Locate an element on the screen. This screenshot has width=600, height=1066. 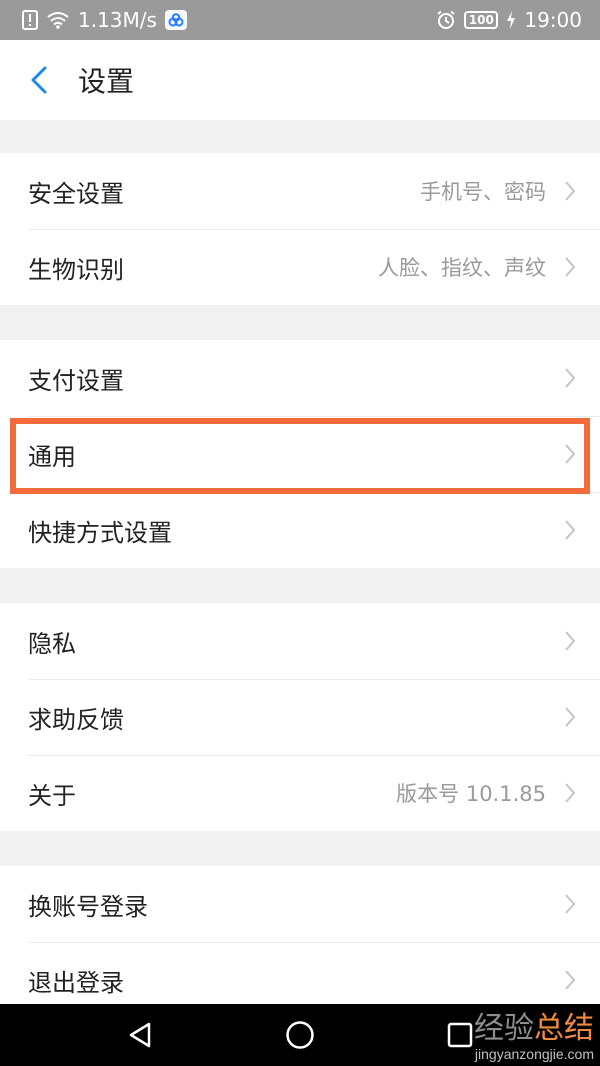
settings-row-security: 安全设置 手机号、密码 is located at coordinates (300, 191).